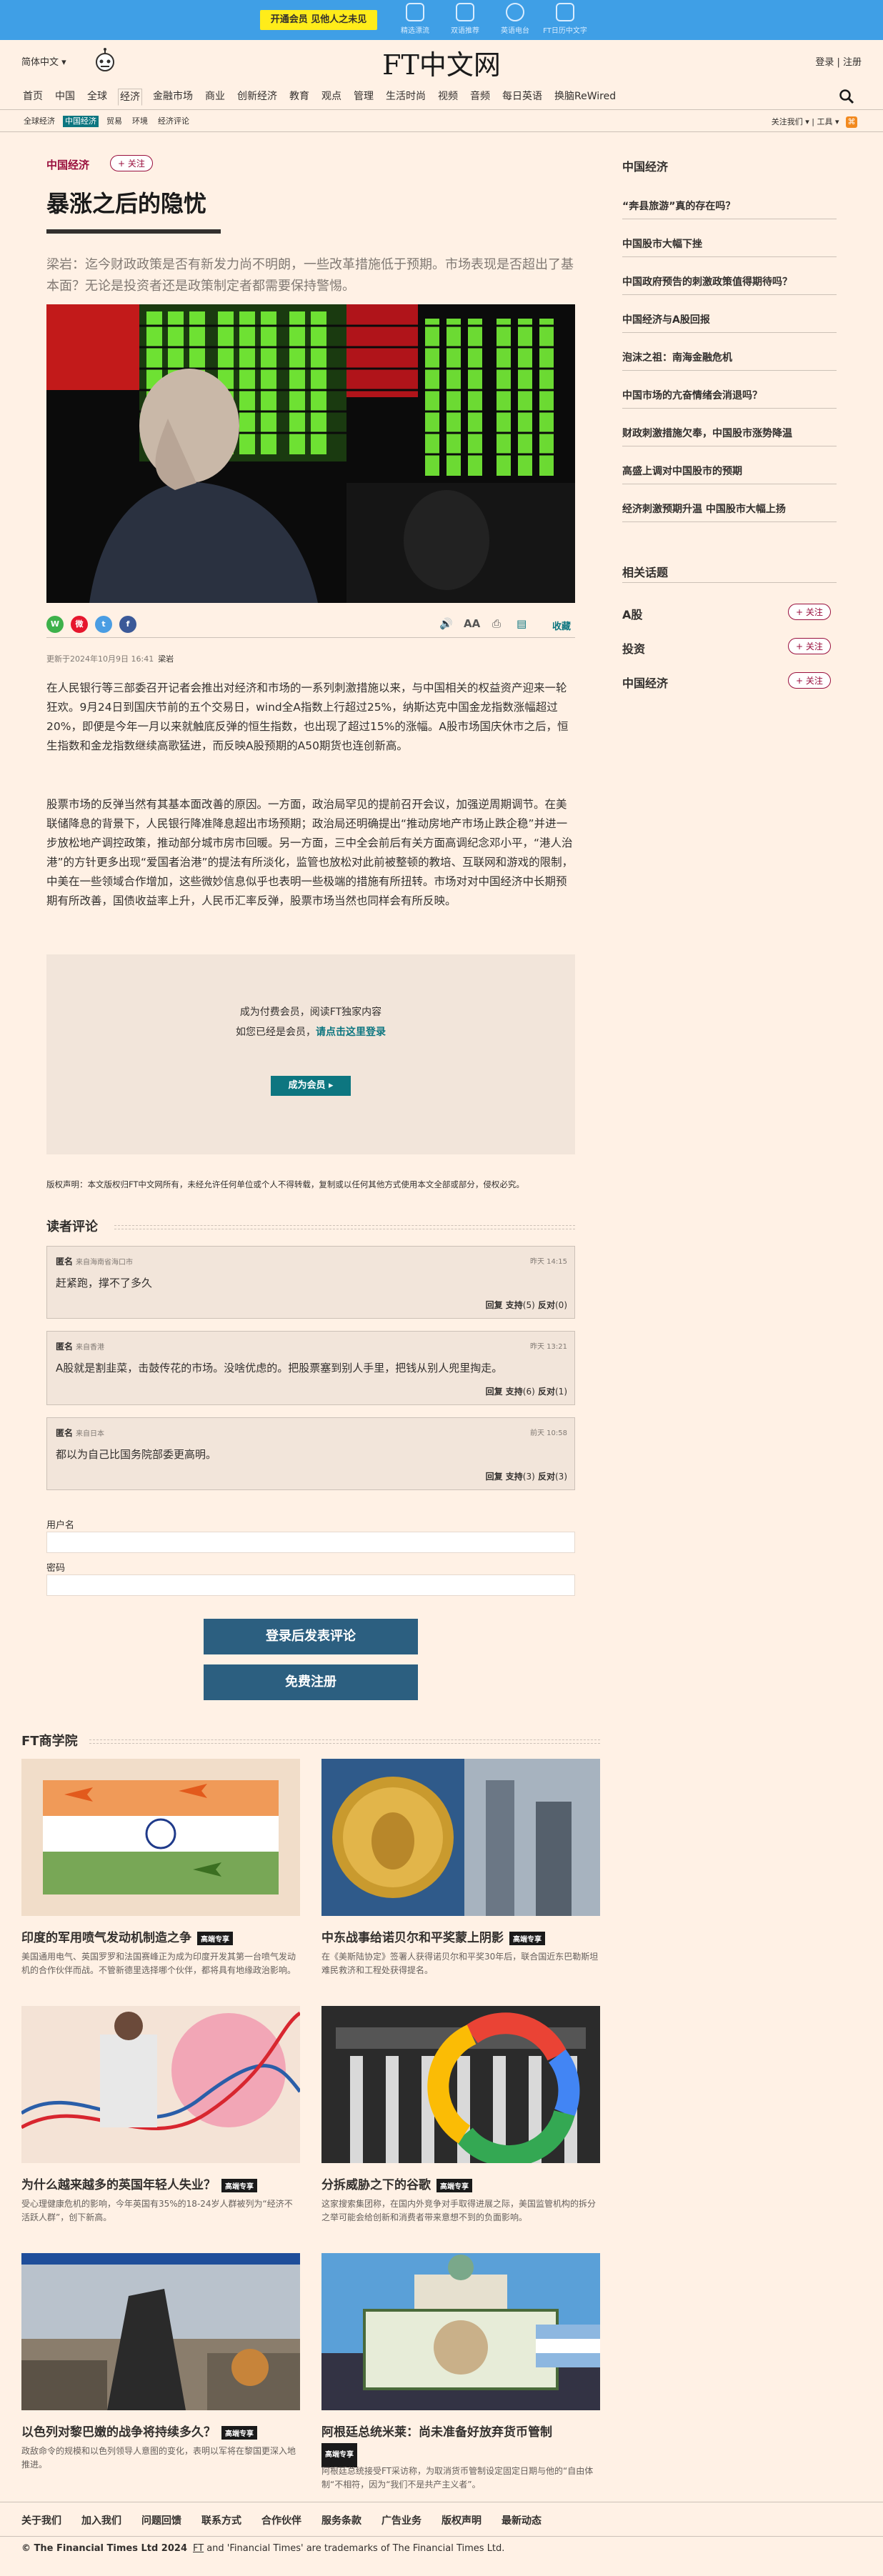  Describe the element at coordinates (65, 97) in the screenshot. I see `nav-item: 中国` at that location.